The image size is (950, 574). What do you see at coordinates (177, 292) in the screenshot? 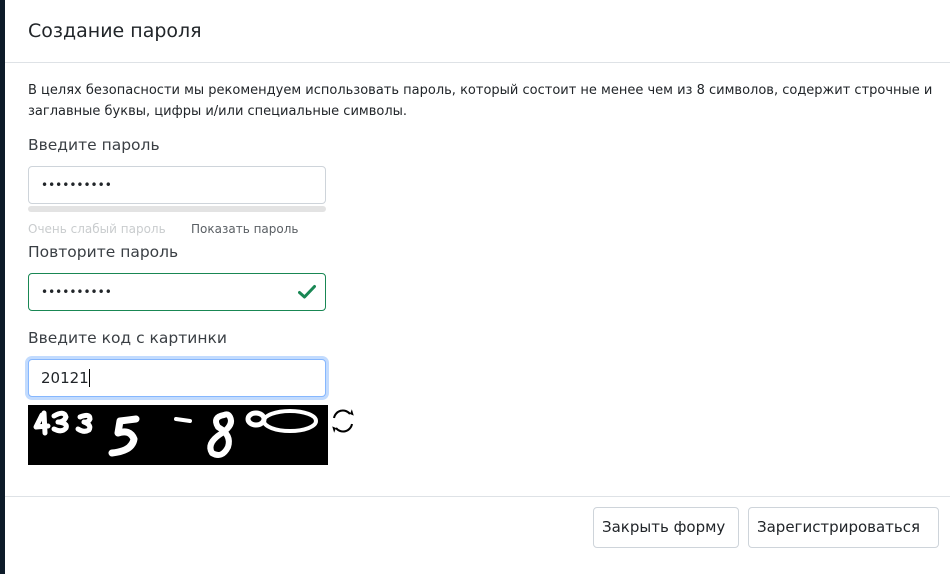
I see `repeat-password-input: ••••••••••` at bounding box center [177, 292].